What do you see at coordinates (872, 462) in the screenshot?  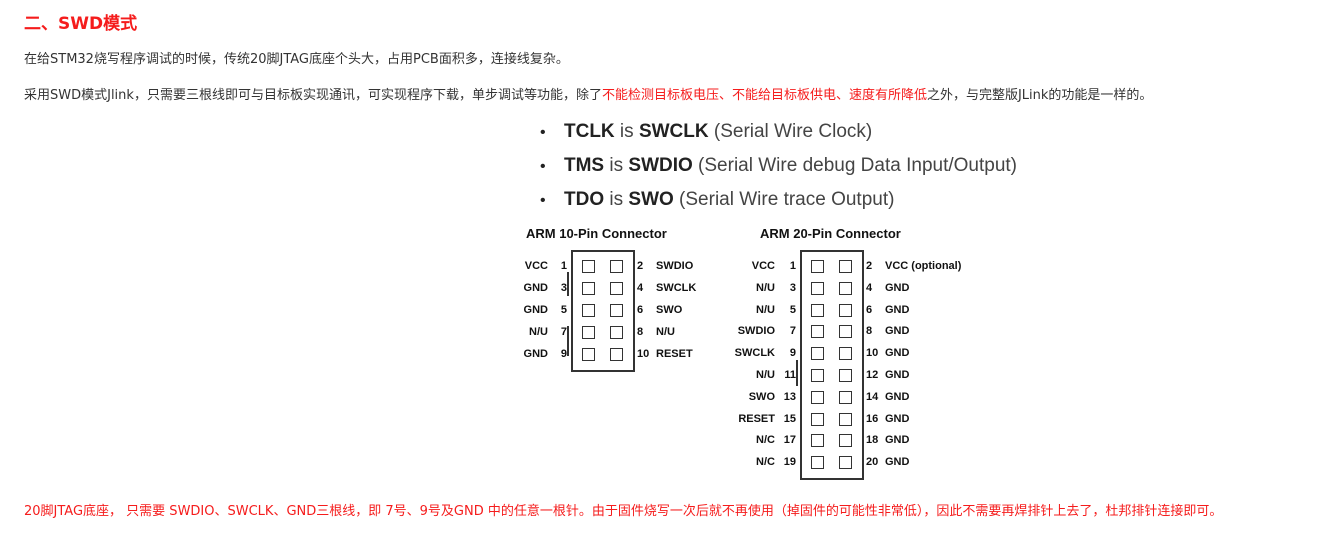 I see `pin-number-right: 20` at bounding box center [872, 462].